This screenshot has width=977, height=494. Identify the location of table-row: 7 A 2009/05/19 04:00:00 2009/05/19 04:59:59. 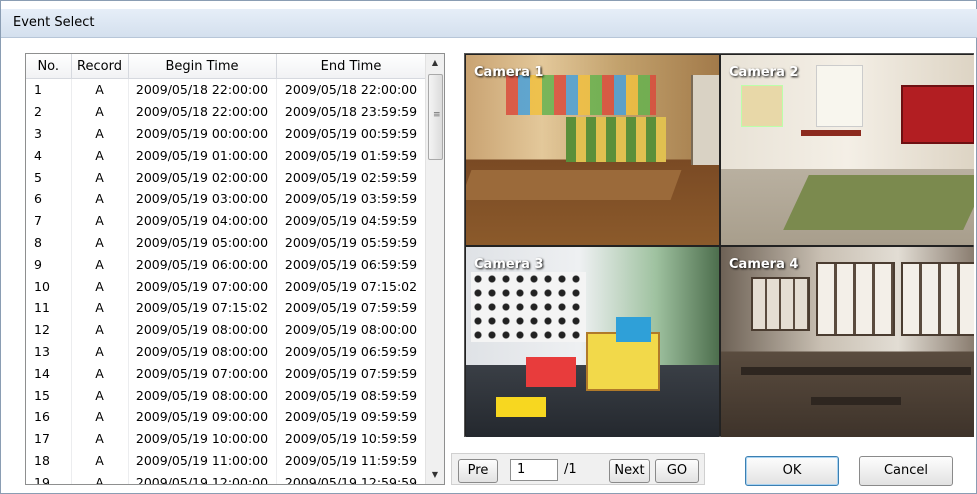
(226, 220).